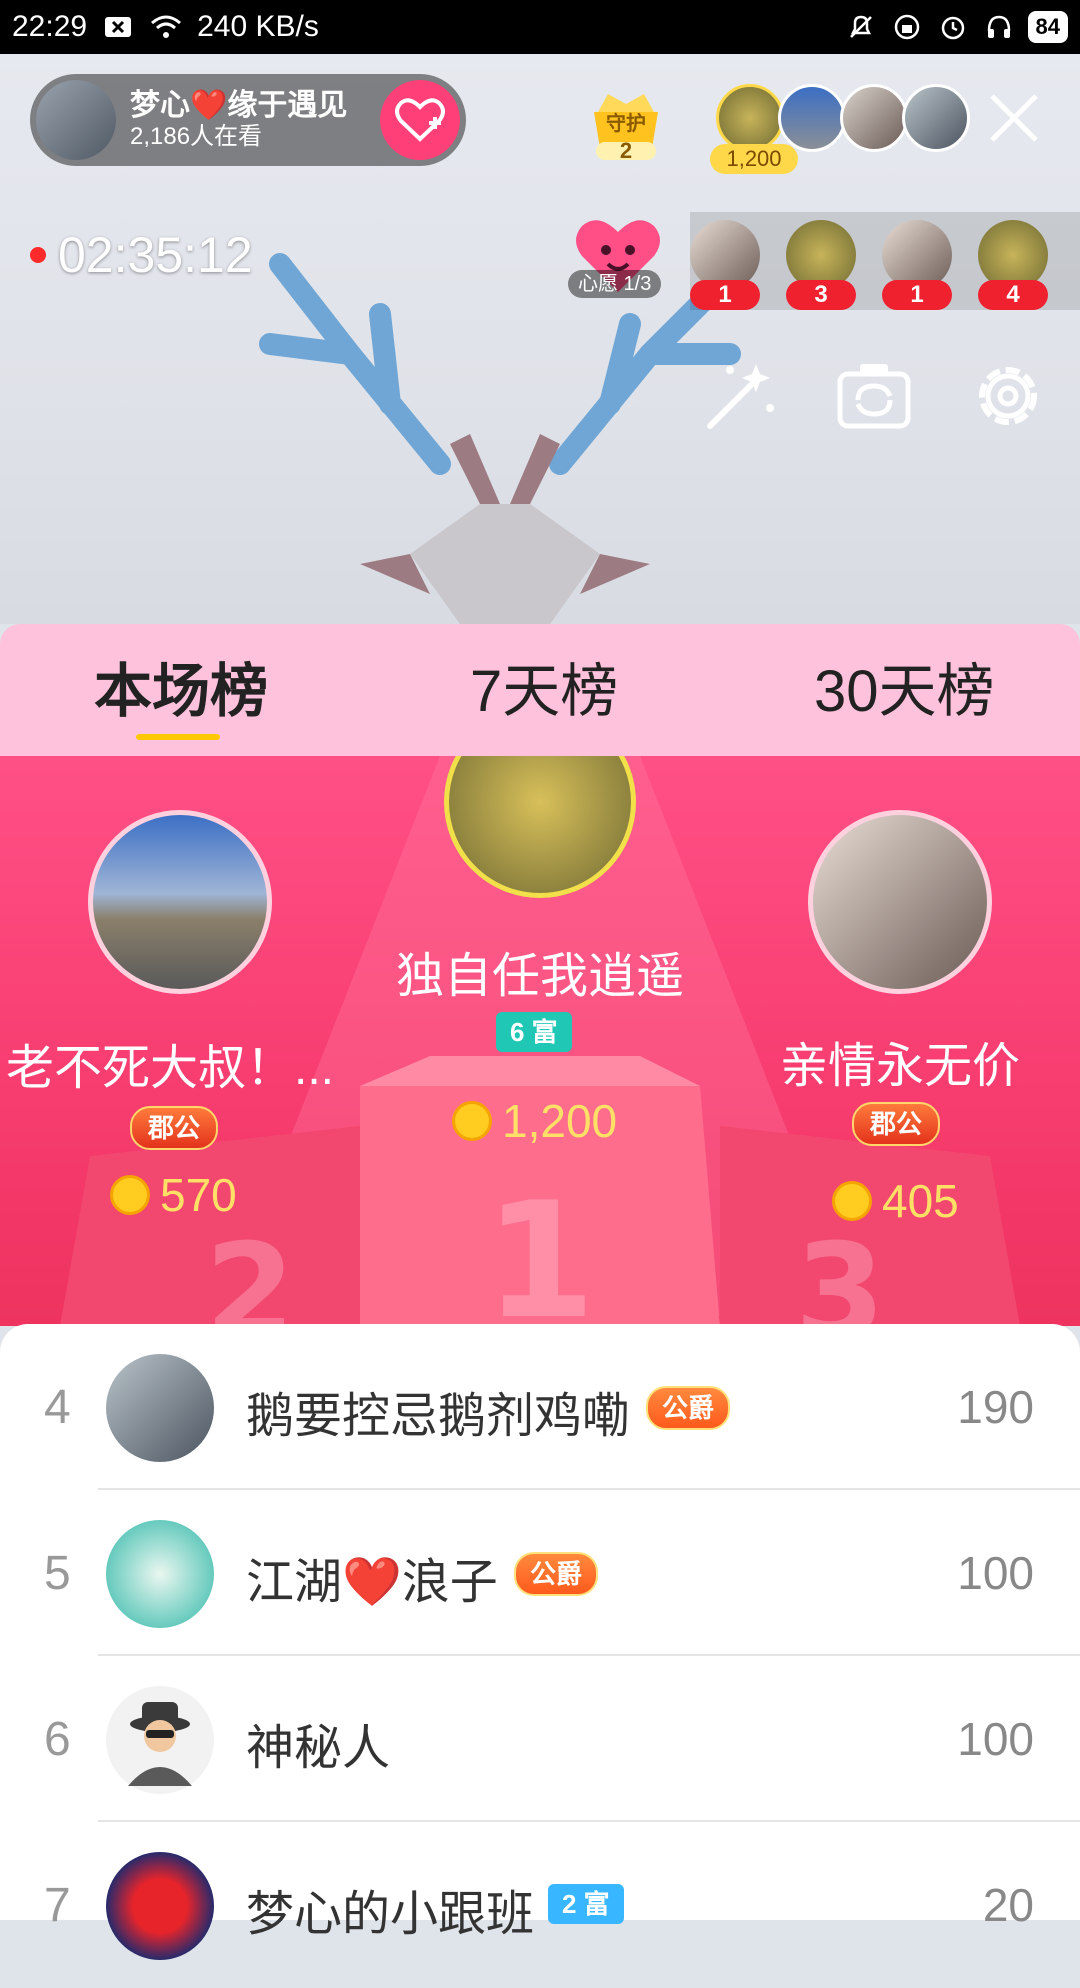 Image resolution: width=1080 pixels, height=1988 pixels. What do you see at coordinates (899, 1066) in the screenshot?
I see `third-place-name: 亲情永无价` at bounding box center [899, 1066].